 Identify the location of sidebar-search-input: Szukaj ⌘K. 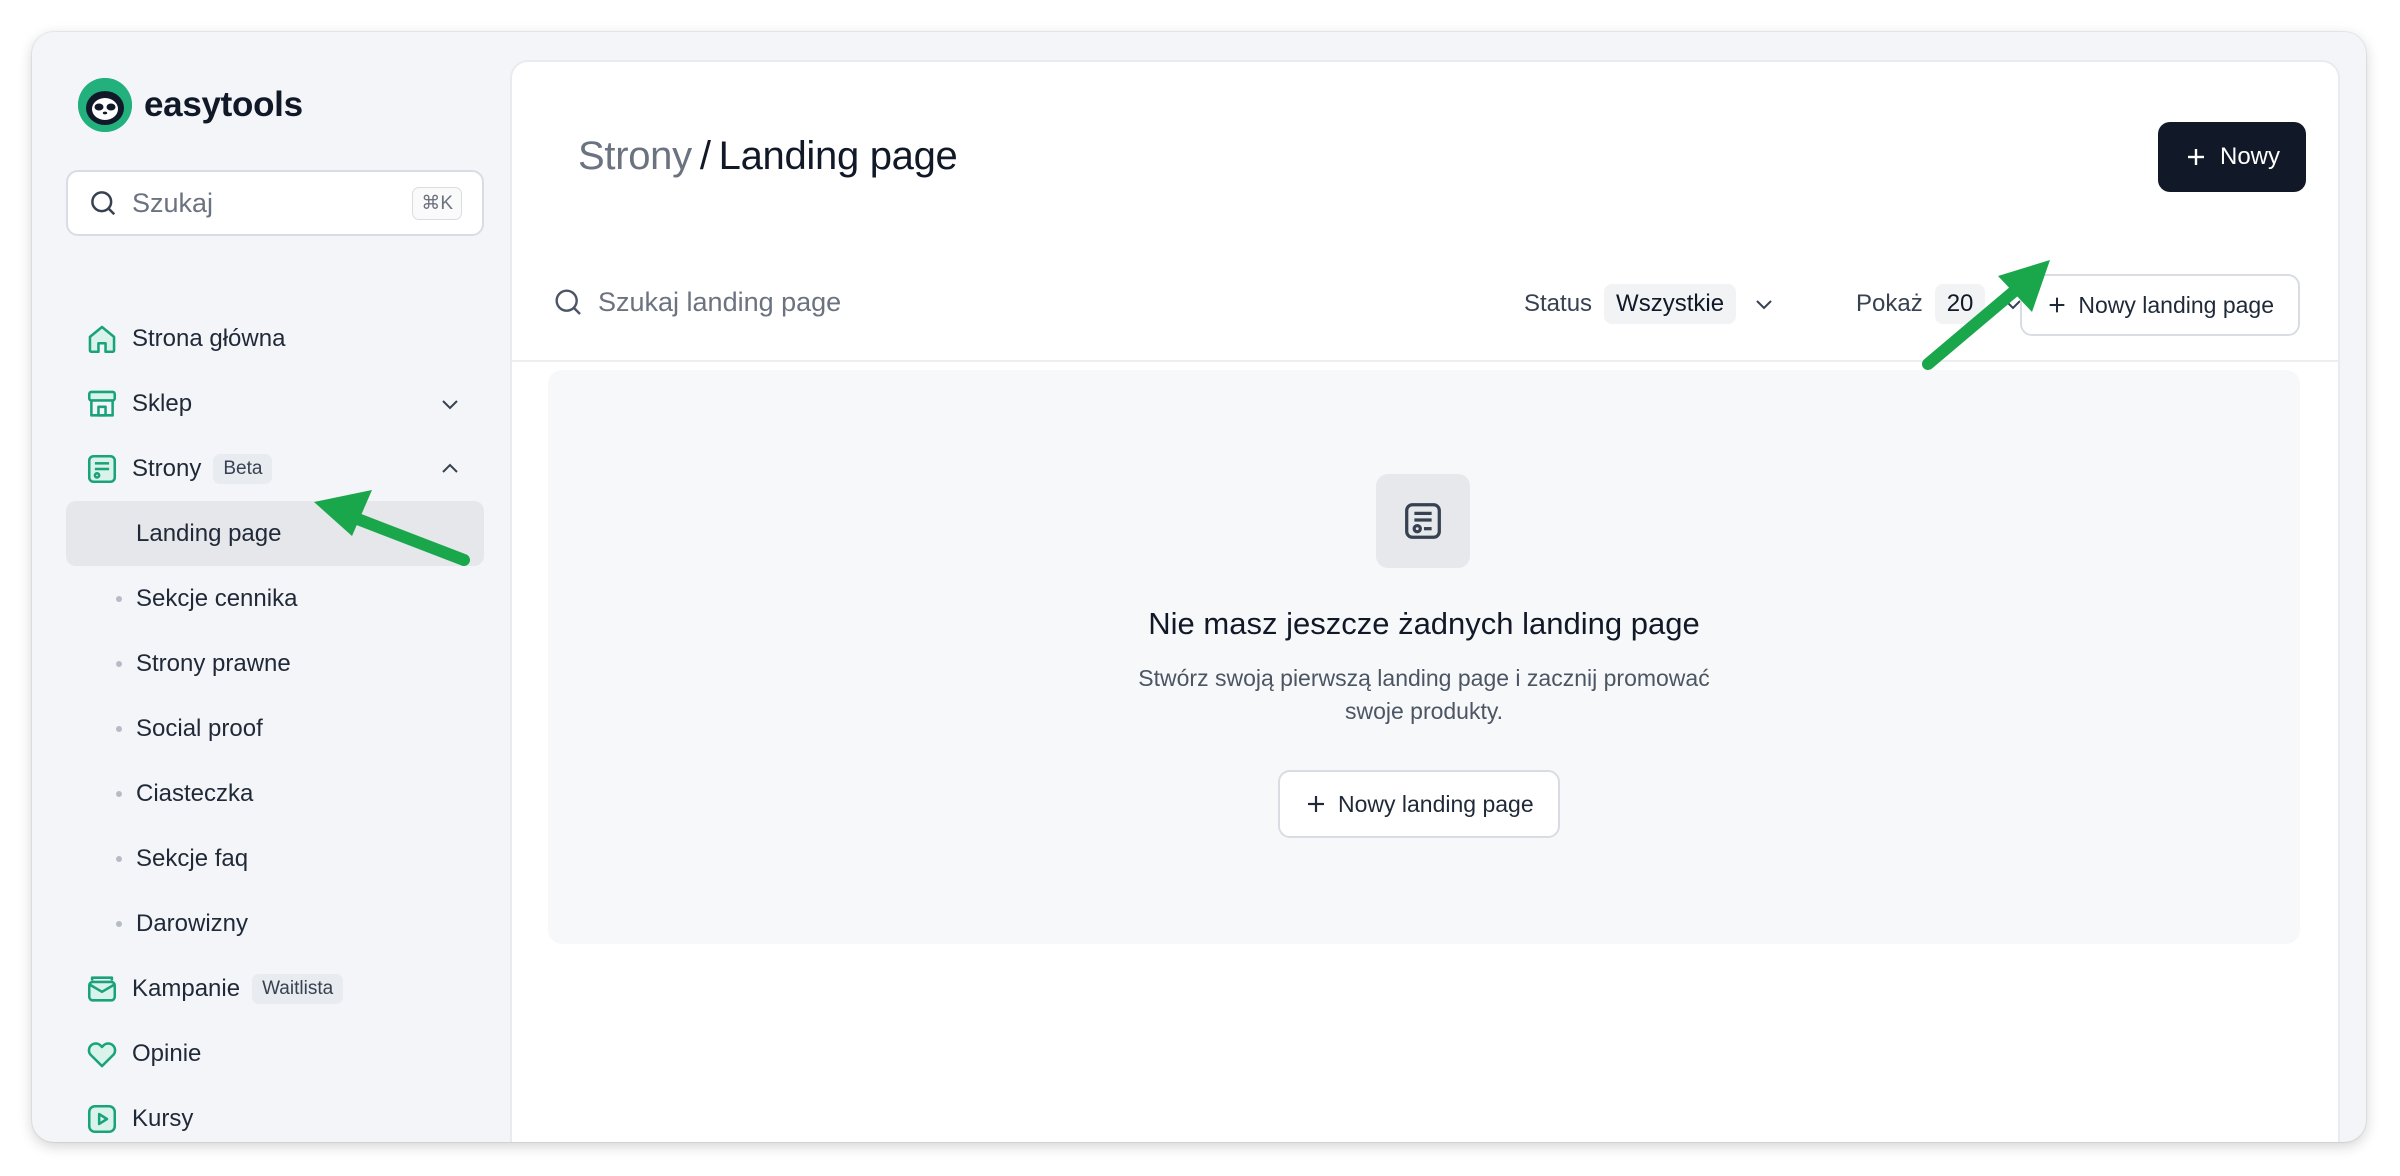
(275, 203).